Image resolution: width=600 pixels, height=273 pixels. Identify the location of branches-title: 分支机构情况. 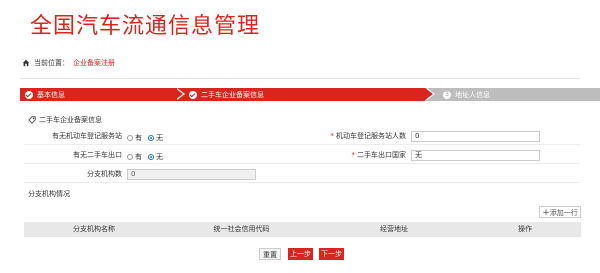
(49, 194).